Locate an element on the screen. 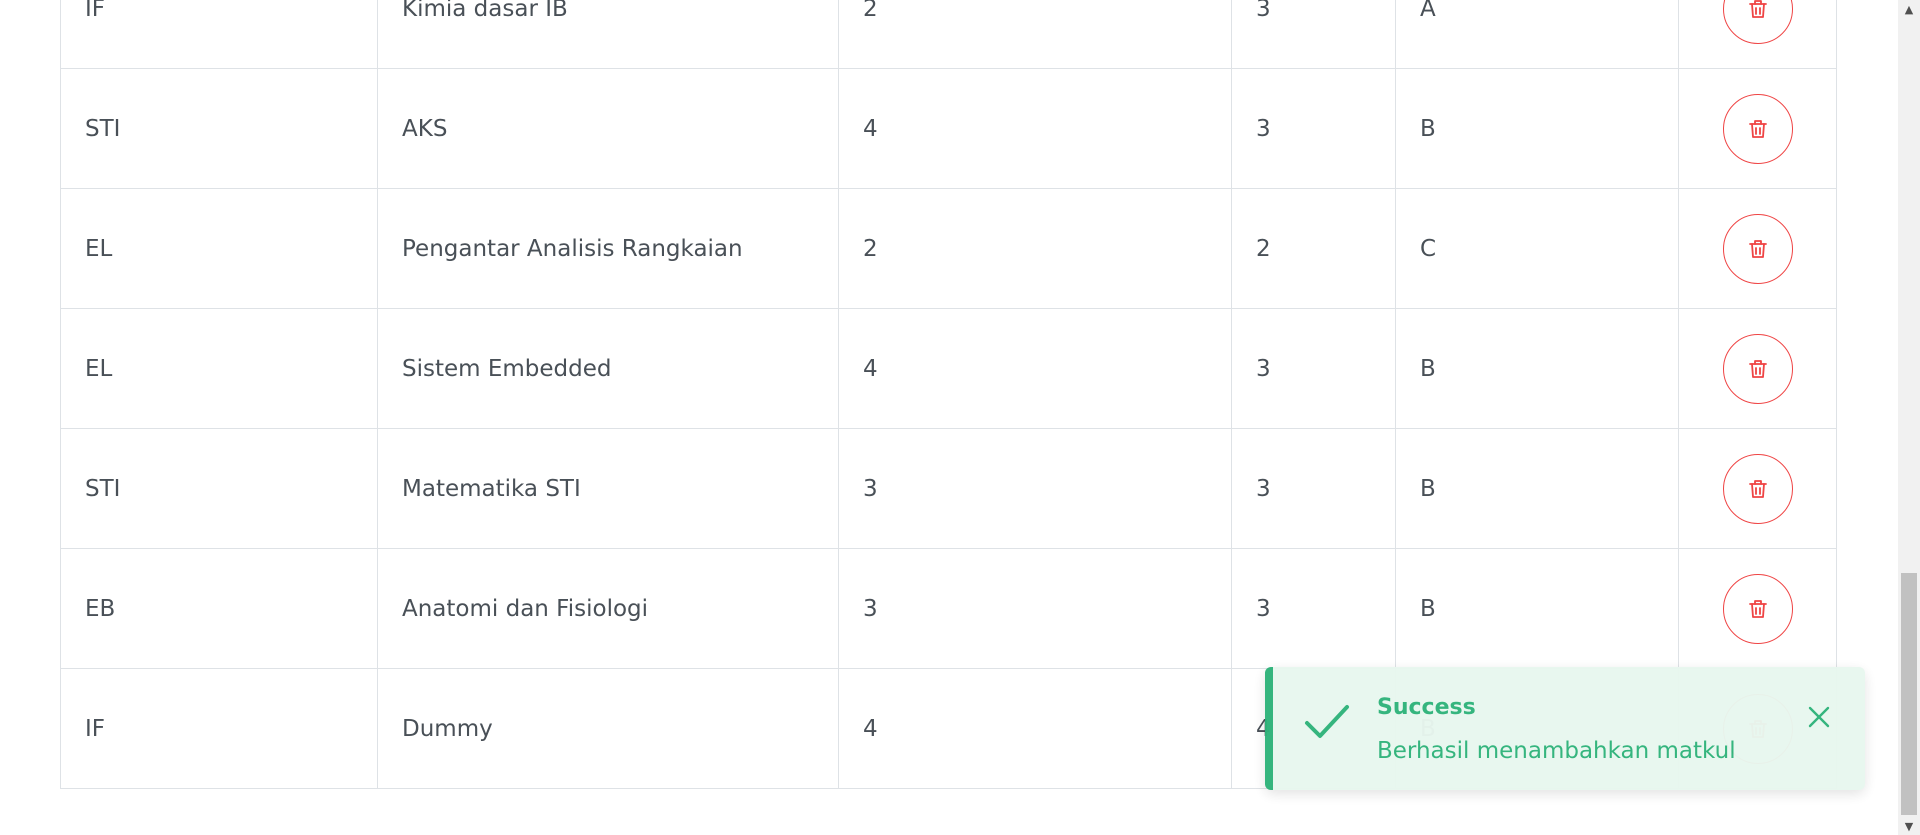  table-row: EL Pengantar Analisis Rangkaian 2 2 C is located at coordinates (948, 248).